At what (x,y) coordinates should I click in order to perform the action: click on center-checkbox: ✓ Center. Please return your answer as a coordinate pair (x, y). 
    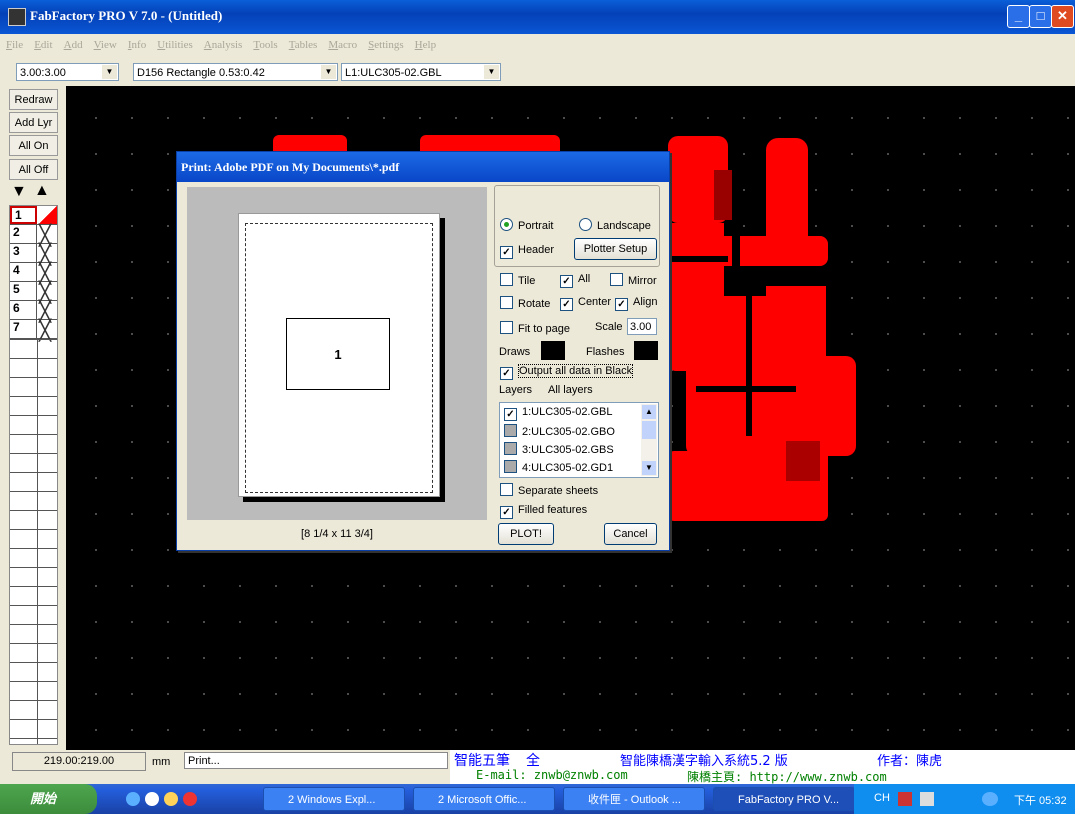
    Looking at the image, I should click on (585, 303).